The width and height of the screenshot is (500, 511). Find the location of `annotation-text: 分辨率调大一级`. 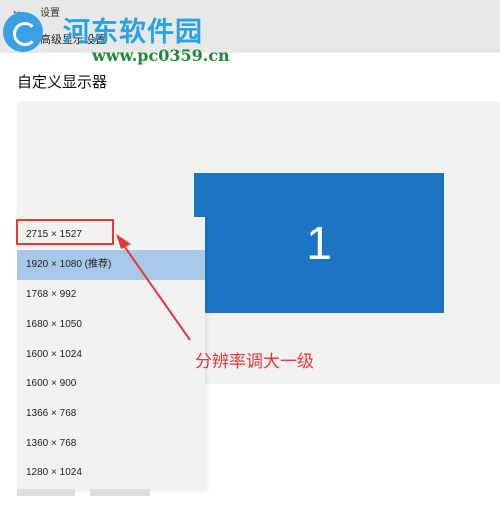

annotation-text: 分辨率调大一级 is located at coordinates (254, 361).